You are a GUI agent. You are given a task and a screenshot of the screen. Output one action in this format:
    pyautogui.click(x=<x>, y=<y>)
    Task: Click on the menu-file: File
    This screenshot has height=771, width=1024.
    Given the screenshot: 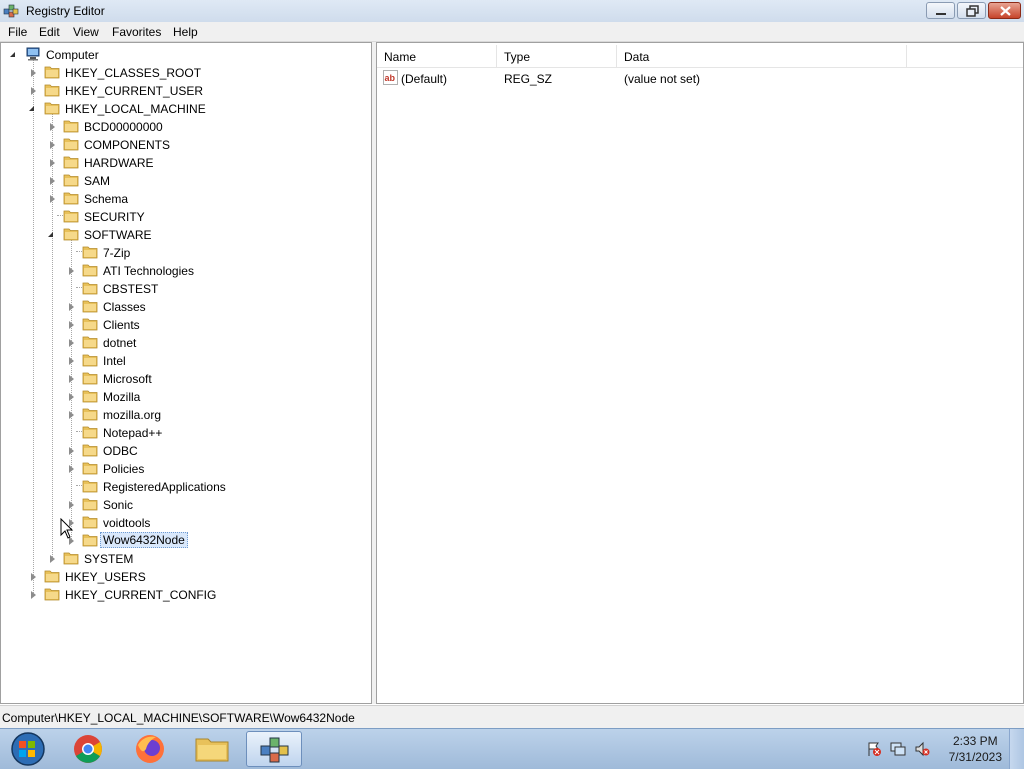 What is the action you would take?
    pyautogui.click(x=17, y=32)
    